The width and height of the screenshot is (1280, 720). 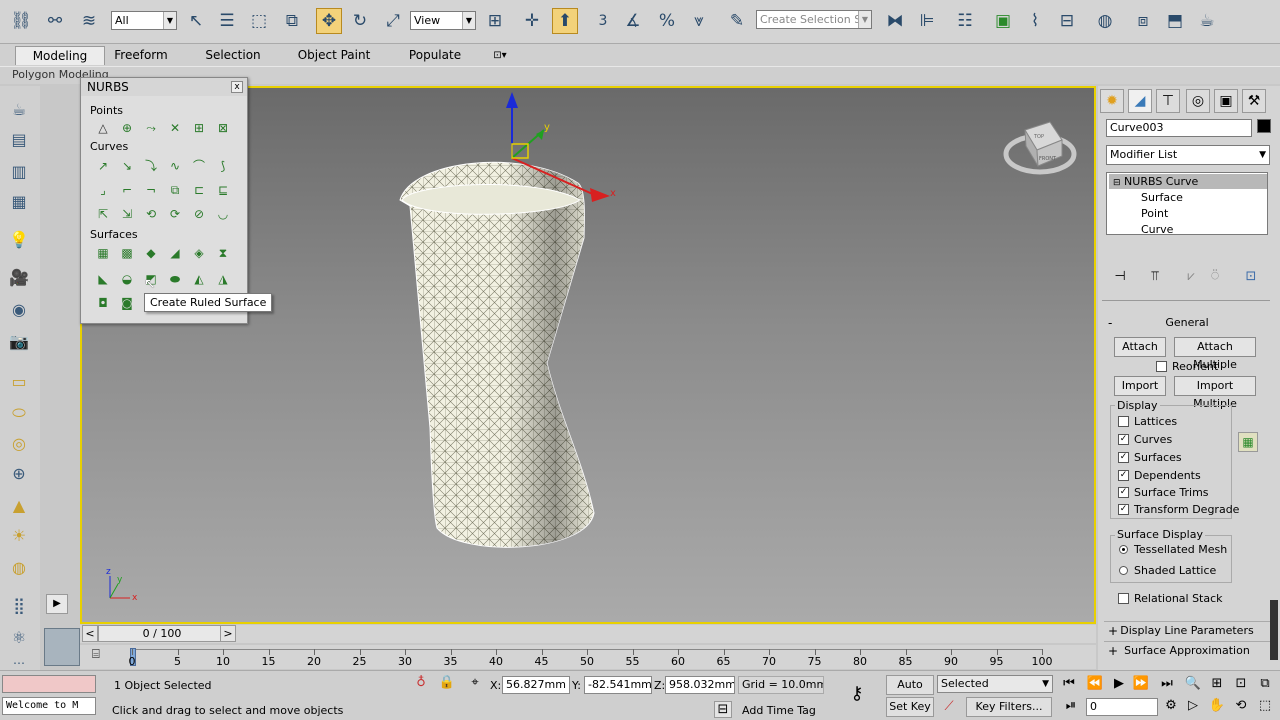 What do you see at coordinates (1163, 492) in the screenshot?
I see `surface-trims-checkbox: ✓ Surface Trims` at bounding box center [1163, 492].